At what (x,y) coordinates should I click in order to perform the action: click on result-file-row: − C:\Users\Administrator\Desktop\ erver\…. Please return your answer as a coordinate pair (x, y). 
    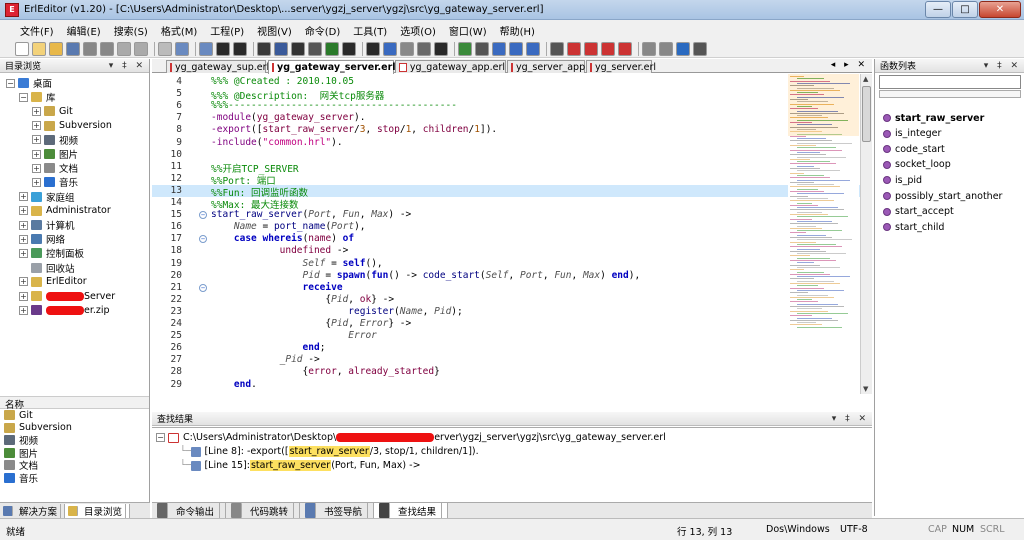
    Looking at the image, I should click on (411, 437).